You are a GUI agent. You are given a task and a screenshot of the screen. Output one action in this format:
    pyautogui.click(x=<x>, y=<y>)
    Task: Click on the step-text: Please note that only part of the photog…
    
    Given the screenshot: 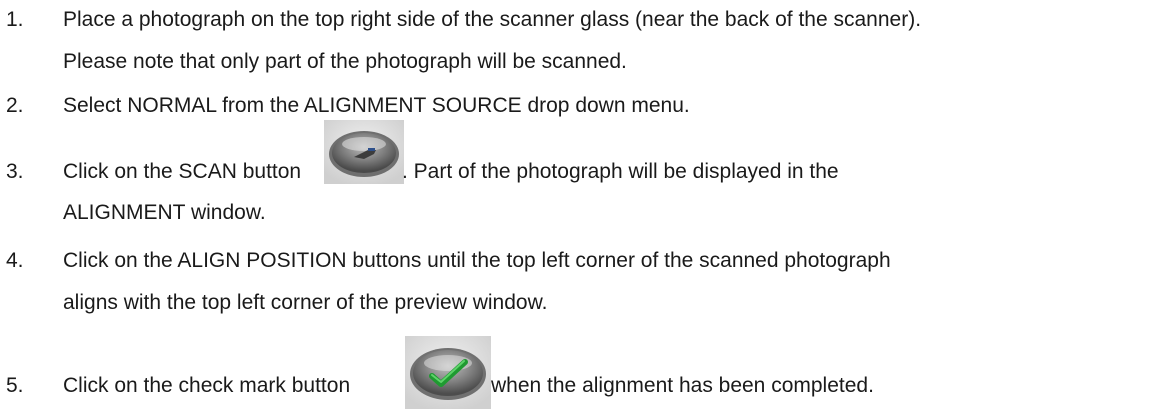 What is the action you would take?
    pyautogui.click(x=345, y=61)
    